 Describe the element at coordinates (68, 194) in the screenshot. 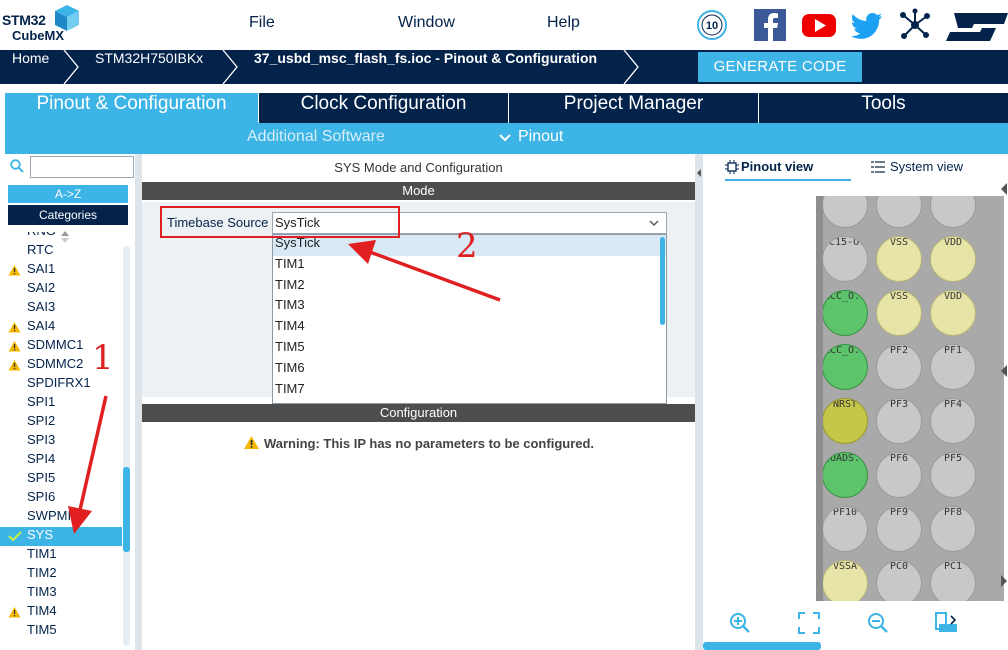

I see `sort-az-button: A->Z` at that location.